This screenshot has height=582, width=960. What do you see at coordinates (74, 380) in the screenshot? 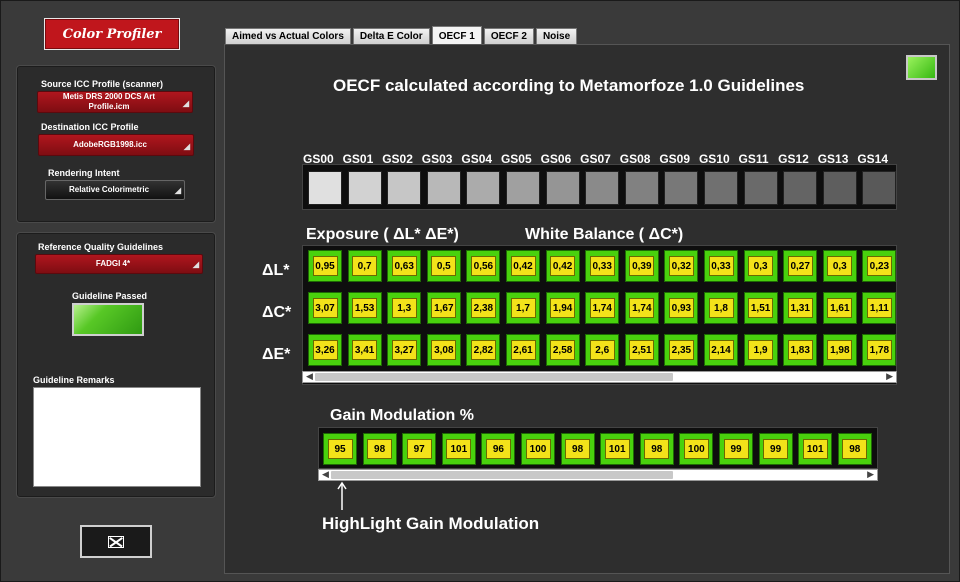
I see `guideline-remarks-label: Guideline Remarks` at bounding box center [74, 380].